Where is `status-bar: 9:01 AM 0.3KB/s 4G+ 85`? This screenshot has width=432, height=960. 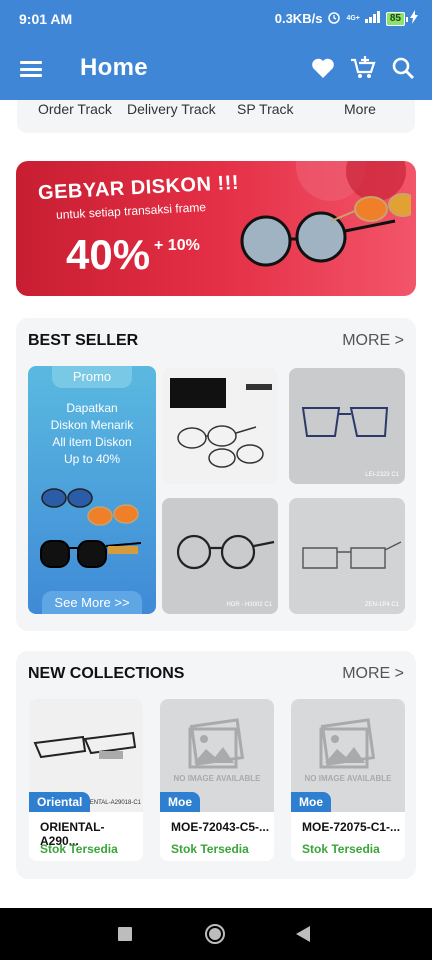 status-bar: 9:01 AM 0.3KB/s 4G+ 85 is located at coordinates (216, 19).